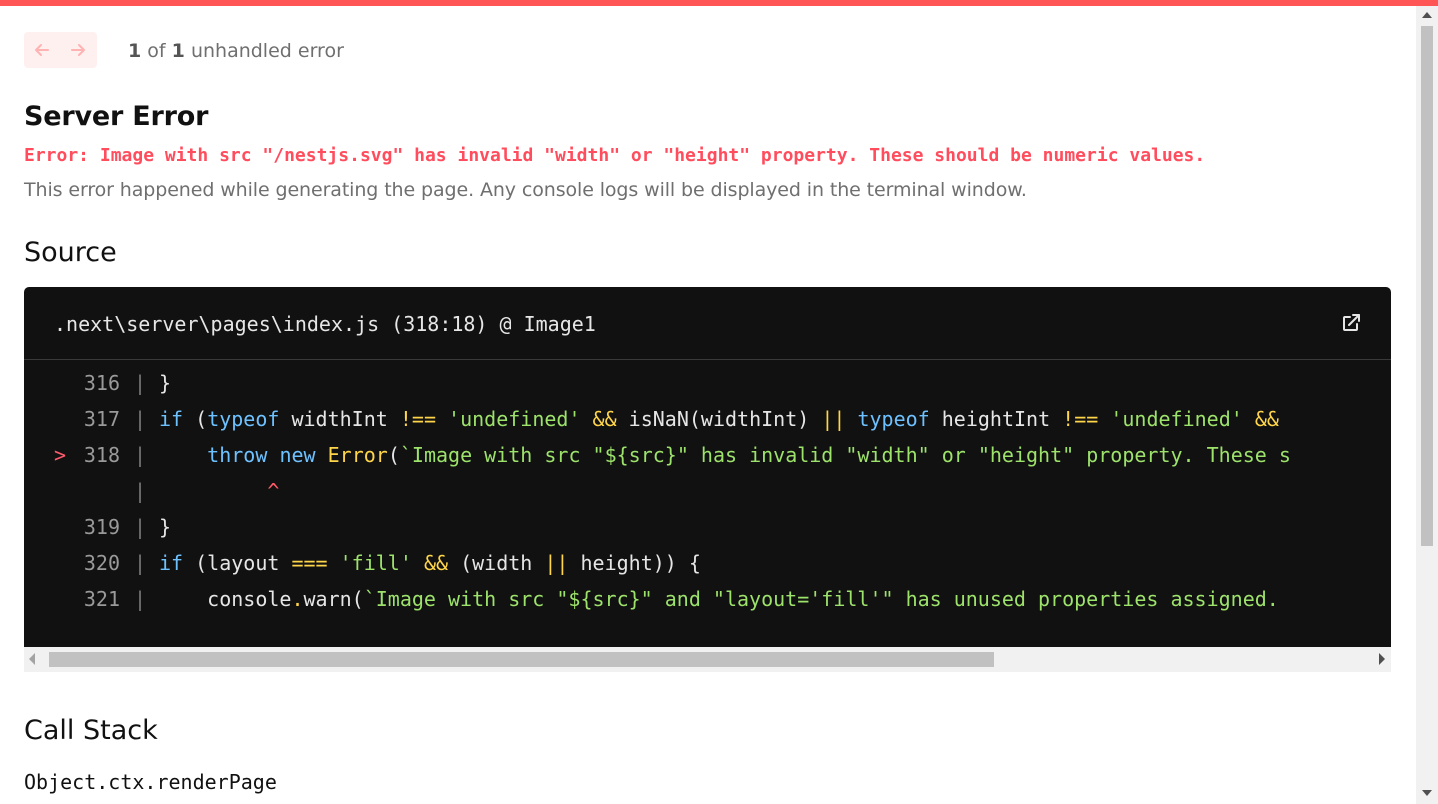 Image resolution: width=1438 pixels, height=804 pixels. I want to click on arrow-right-icon, so click(78, 50).